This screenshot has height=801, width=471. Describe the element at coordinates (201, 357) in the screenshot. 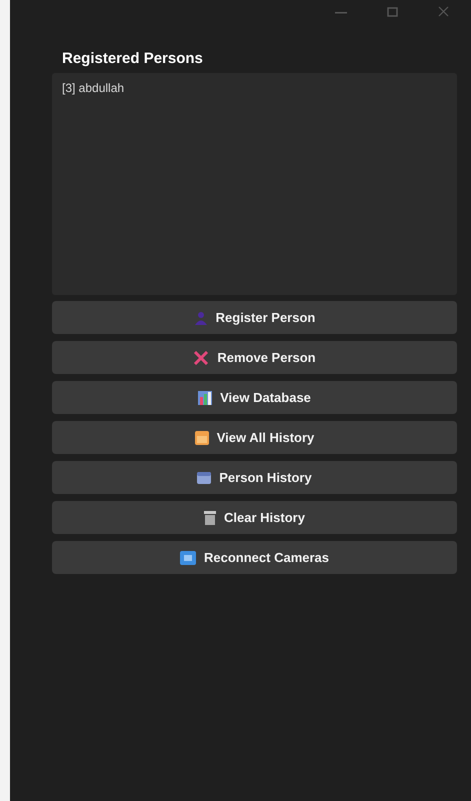

I see `cross-icon` at that location.